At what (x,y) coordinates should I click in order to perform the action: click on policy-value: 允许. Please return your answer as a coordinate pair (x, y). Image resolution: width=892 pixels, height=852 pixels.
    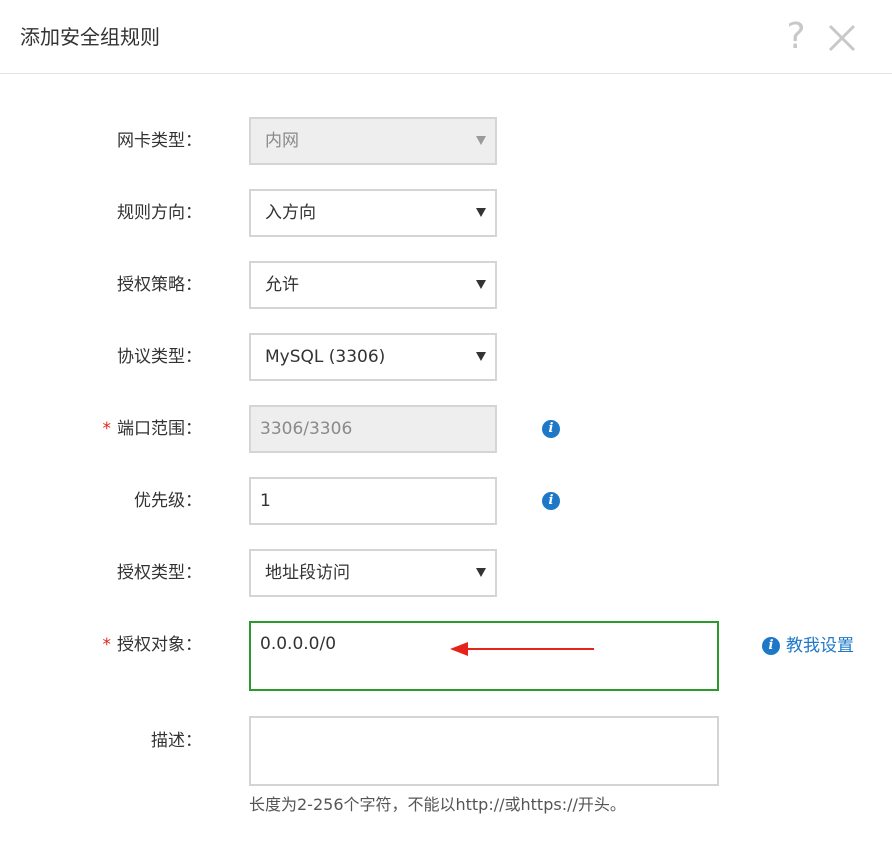
    Looking at the image, I should click on (282, 285).